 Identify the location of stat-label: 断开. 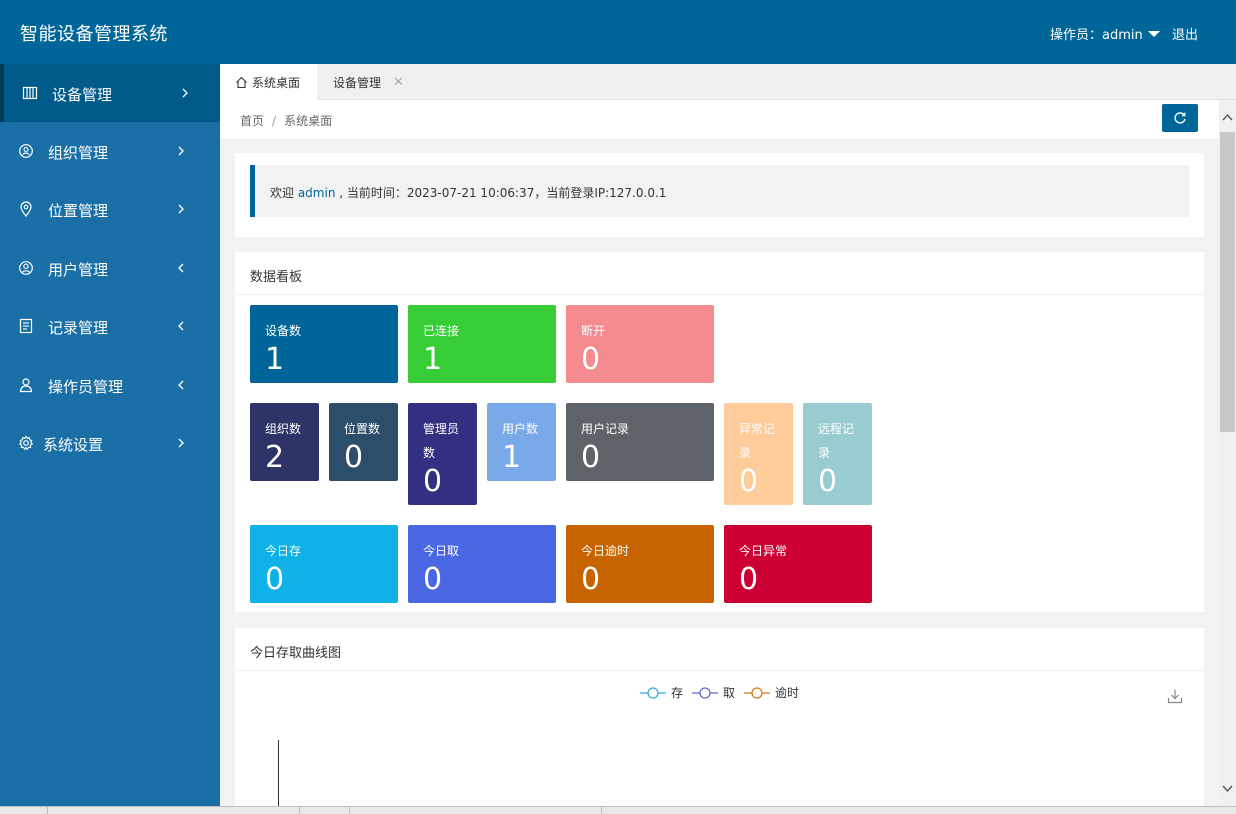
(593, 331).